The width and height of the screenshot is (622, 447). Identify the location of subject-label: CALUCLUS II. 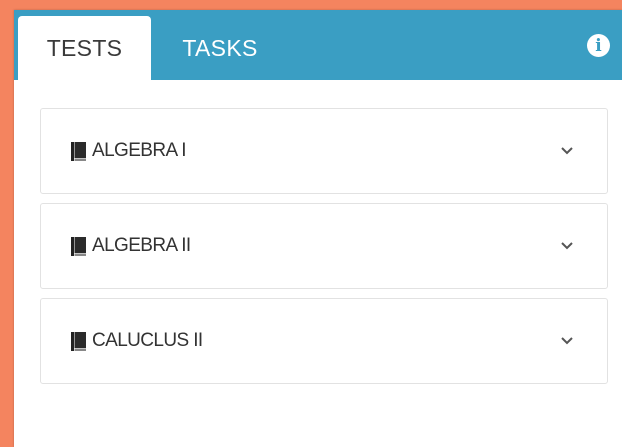
(147, 340).